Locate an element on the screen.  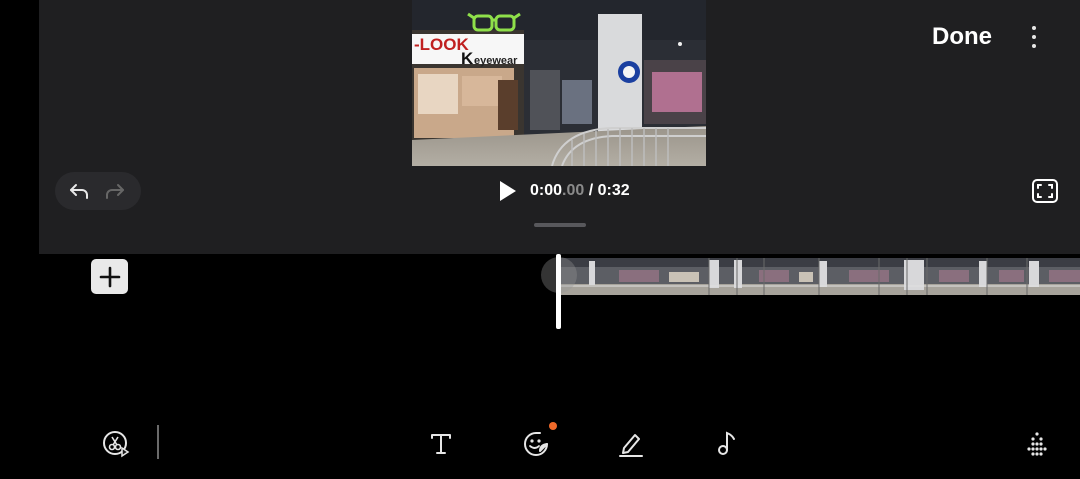
dots-grid-icon is located at coordinates (1037, 444).